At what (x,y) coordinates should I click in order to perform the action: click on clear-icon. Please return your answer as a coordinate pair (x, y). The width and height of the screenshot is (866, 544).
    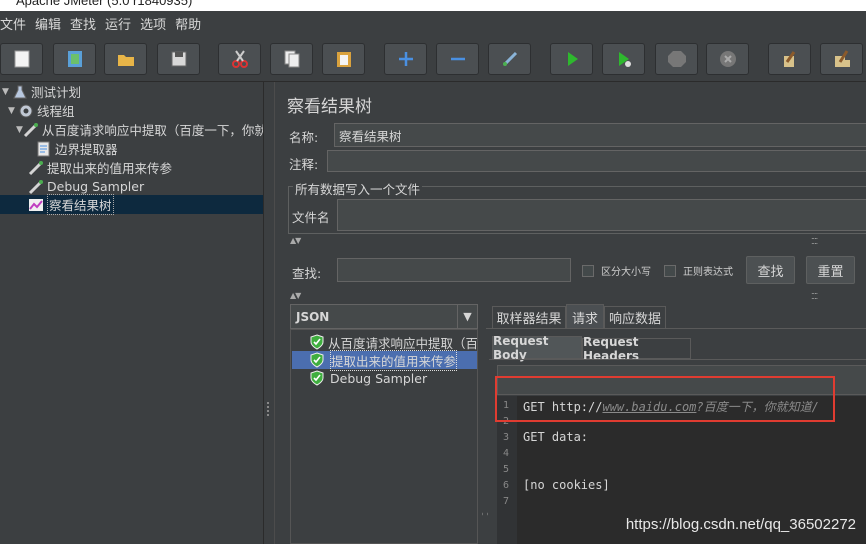
    Looking at the image, I should click on (789, 59).